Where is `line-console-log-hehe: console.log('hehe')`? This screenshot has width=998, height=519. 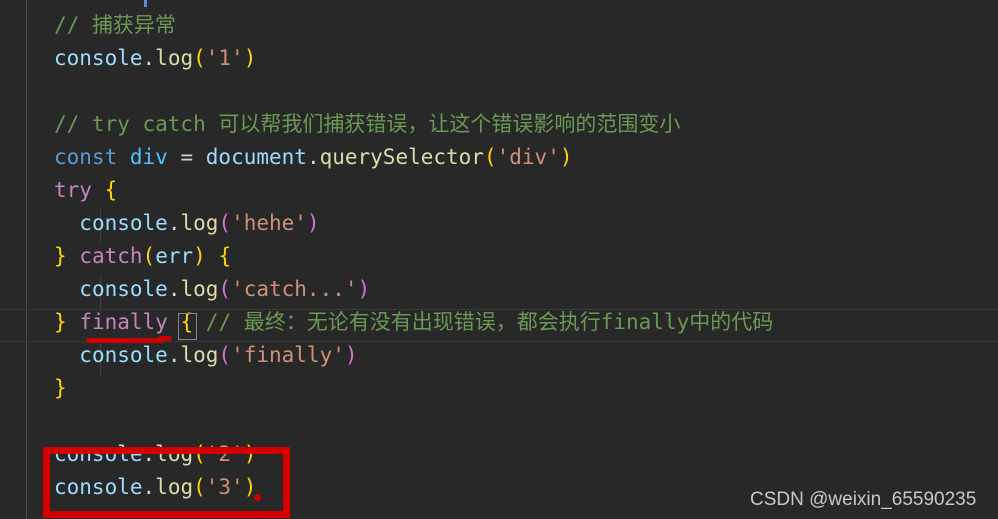
line-console-log-hehe: console.log('hehe') is located at coordinates (499, 223).